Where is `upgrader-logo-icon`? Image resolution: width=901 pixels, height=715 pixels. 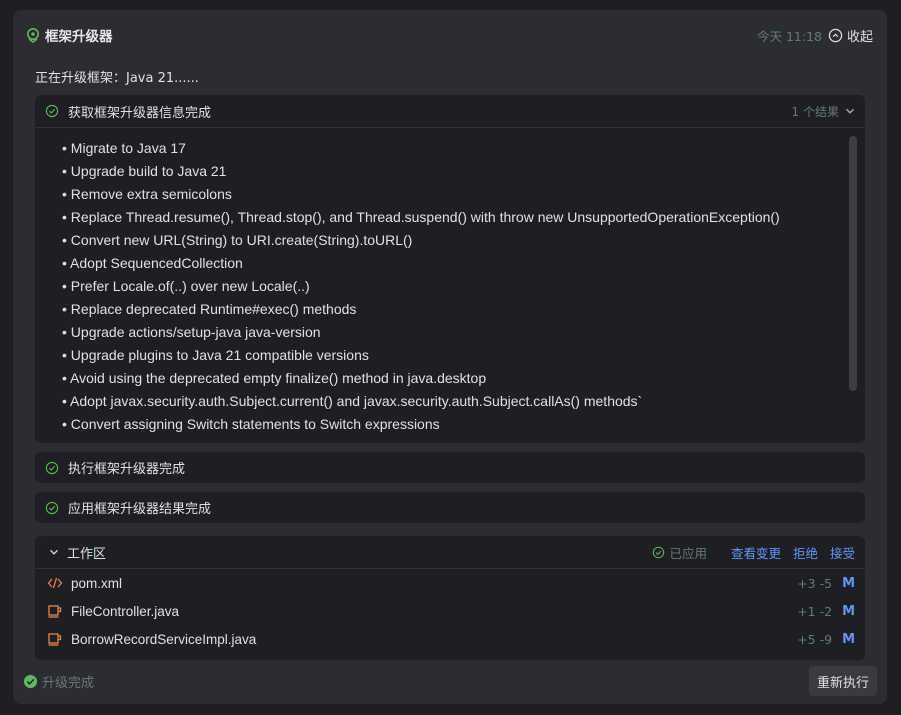
upgrader-logo-icon is located at coordinates (33, 35).